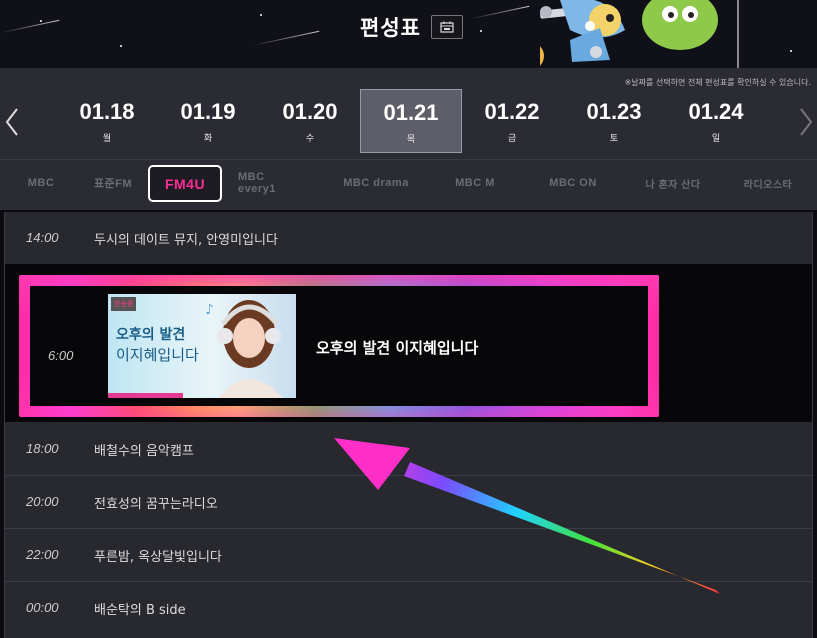 The image size is (817, 638). Describe the element at coordinates (673, 183) in the screenshot. I see `channel-tab-nahonjasanda: 나 혼자 산다` at that location.